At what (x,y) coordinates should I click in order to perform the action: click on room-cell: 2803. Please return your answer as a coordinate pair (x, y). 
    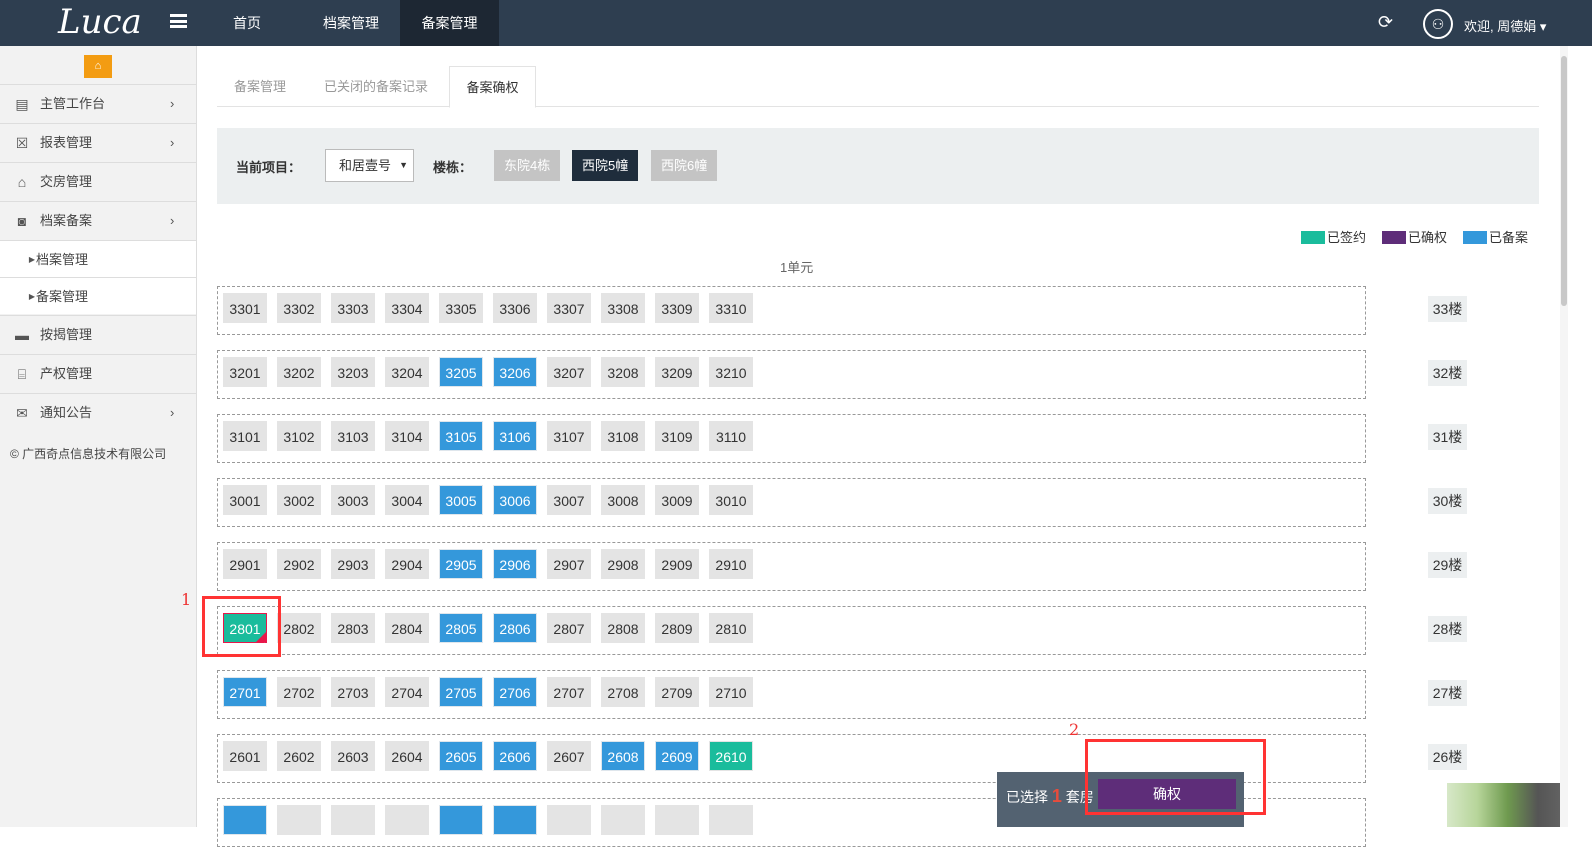
    Looking at the image, I should click on (353, 628).